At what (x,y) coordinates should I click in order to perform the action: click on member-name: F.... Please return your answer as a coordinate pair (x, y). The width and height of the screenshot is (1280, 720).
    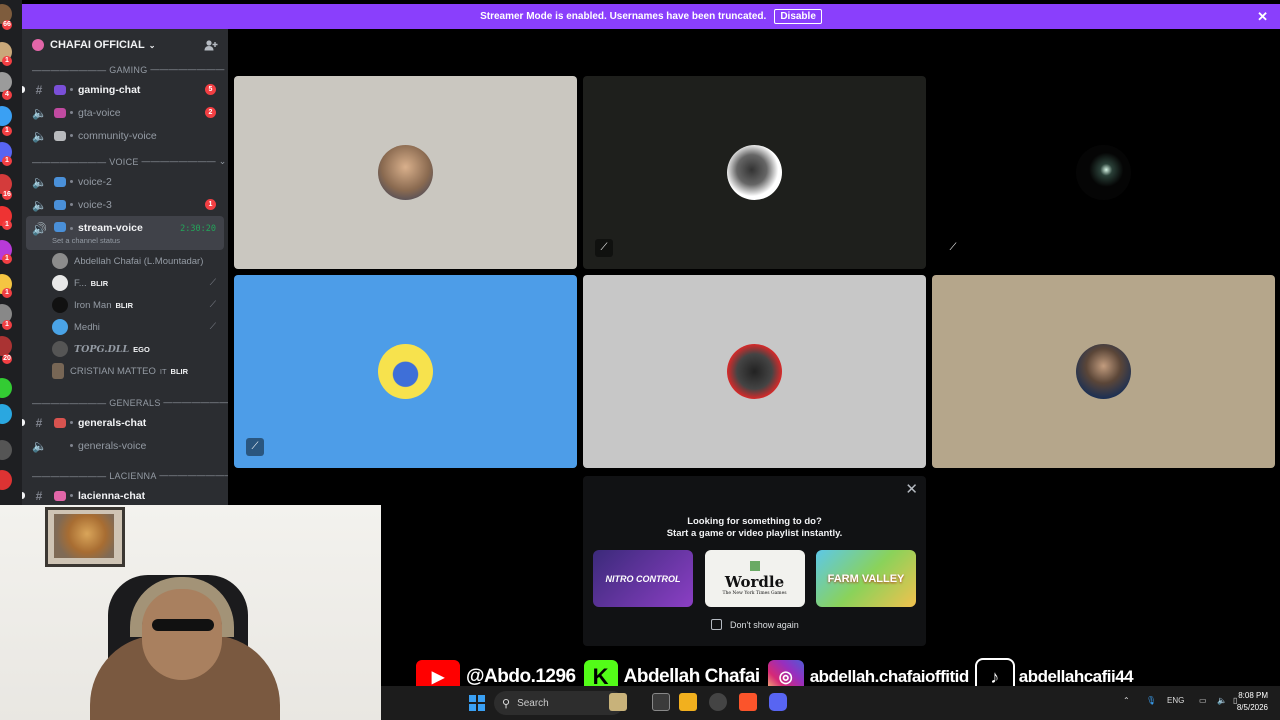
    Looking at the image, I should click on (80, 283).